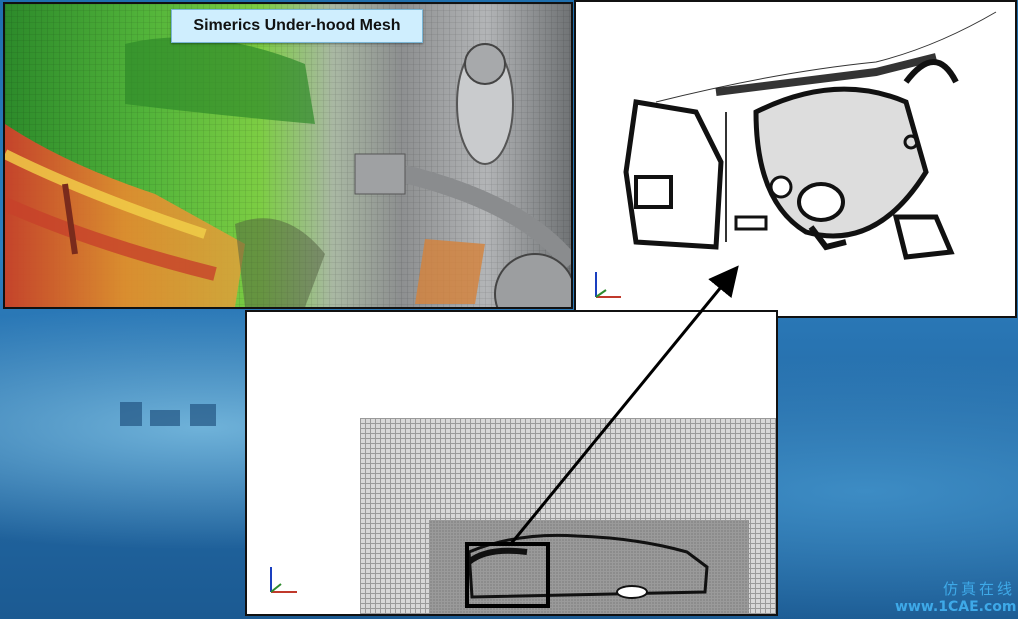 The width and height of the screenshot is (1018, 619). What do you see at coordinates (489, 570) in the screenshot?
I see `vehicle-profile-drawing` at bounding box center [489, 570].